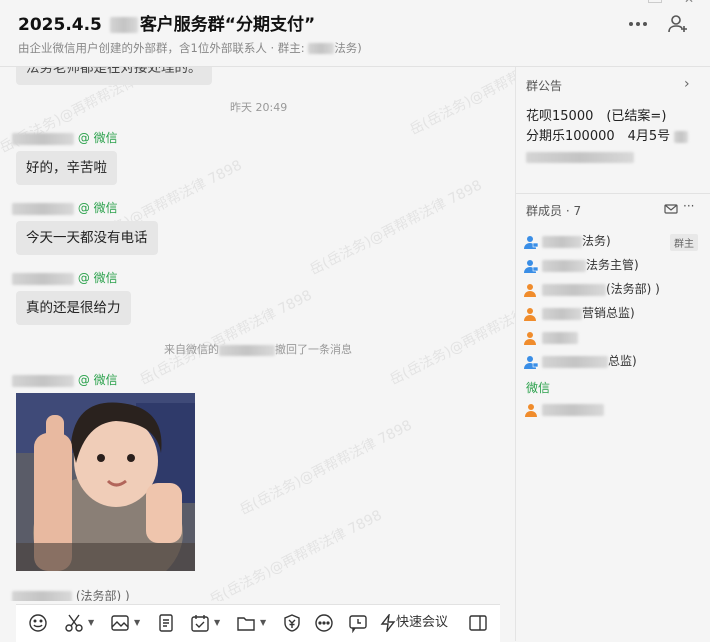 The image size is (710, 642). I want to click on recall-notice: 来自微信的 撤回了一条消息, so click(258, 349).